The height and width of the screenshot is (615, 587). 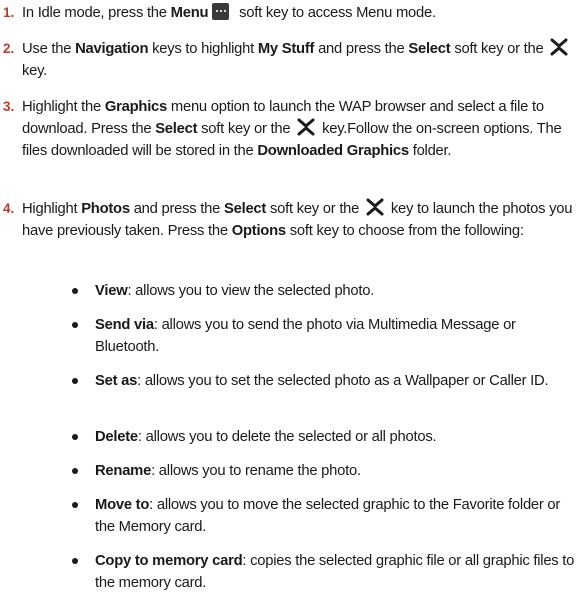 I want to click on menu-softkey-icon, so click(x=221, y=11).